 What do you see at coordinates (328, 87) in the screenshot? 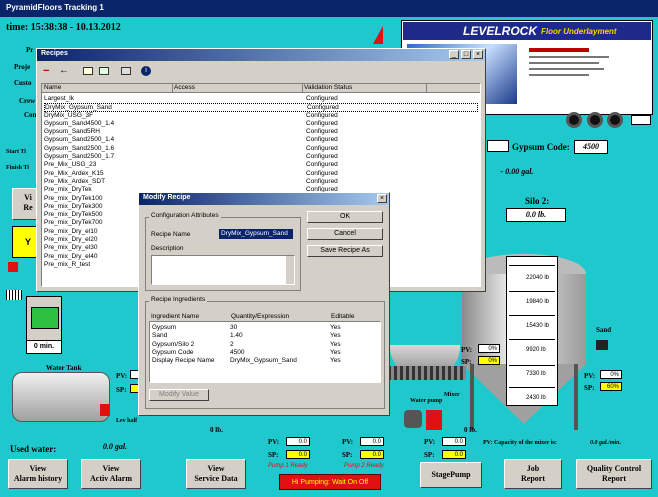
I see `col-validation: Validation Status` at bounding box center [328, 87].